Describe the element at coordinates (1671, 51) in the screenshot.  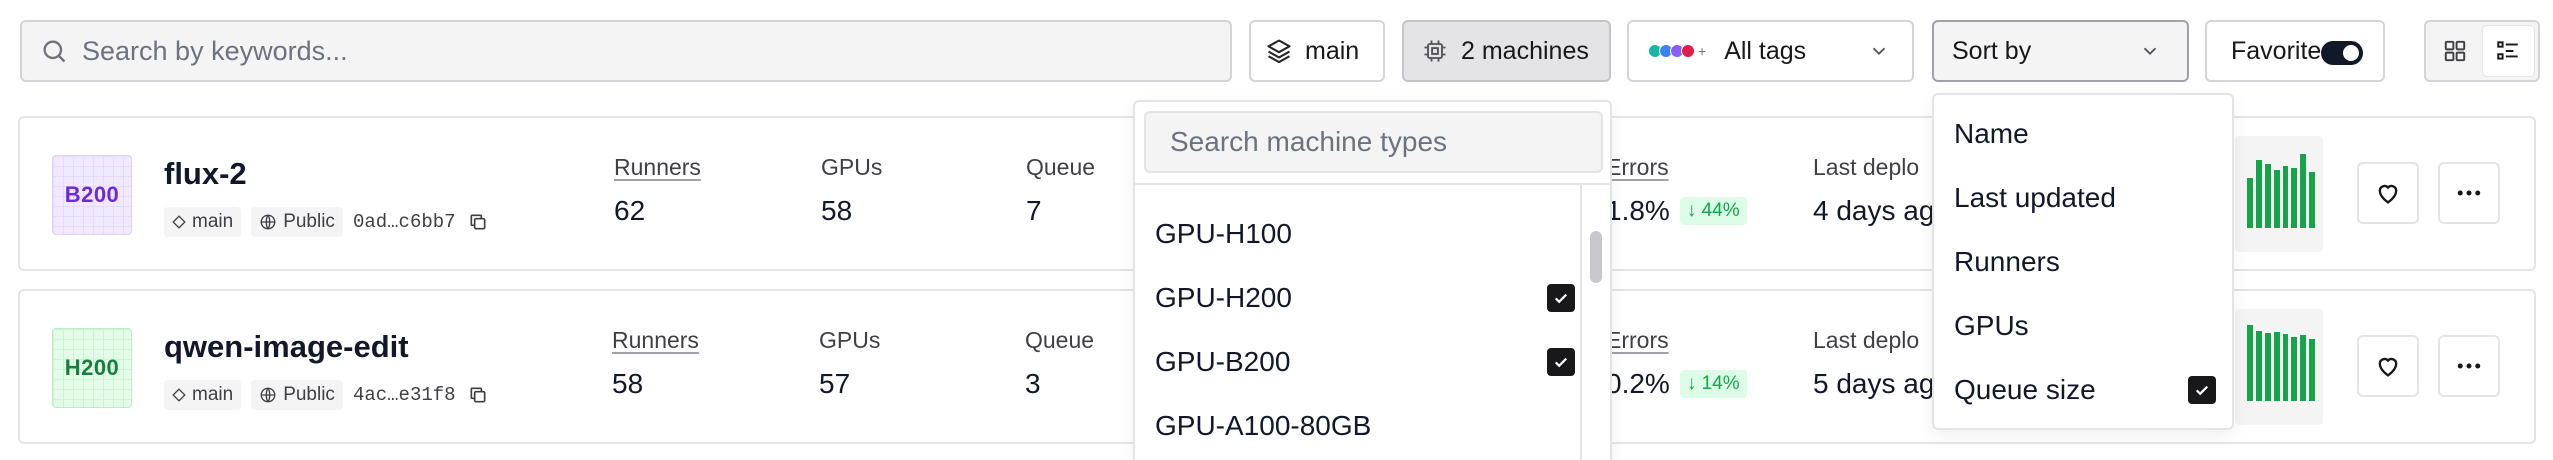
I see `tag-colors` at that location.